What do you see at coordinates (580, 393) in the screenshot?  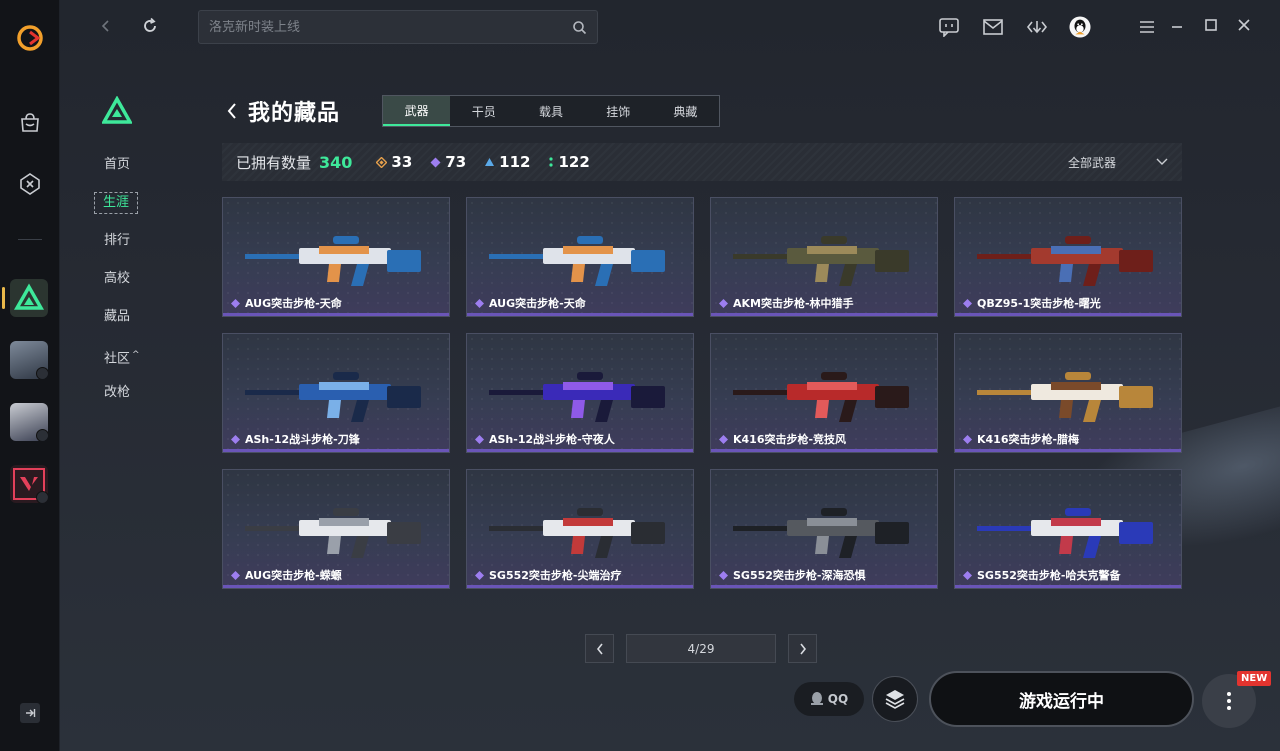 I see `item-card: ASh-12战斗步枪-守夜人` at bounding box center [580, 393].